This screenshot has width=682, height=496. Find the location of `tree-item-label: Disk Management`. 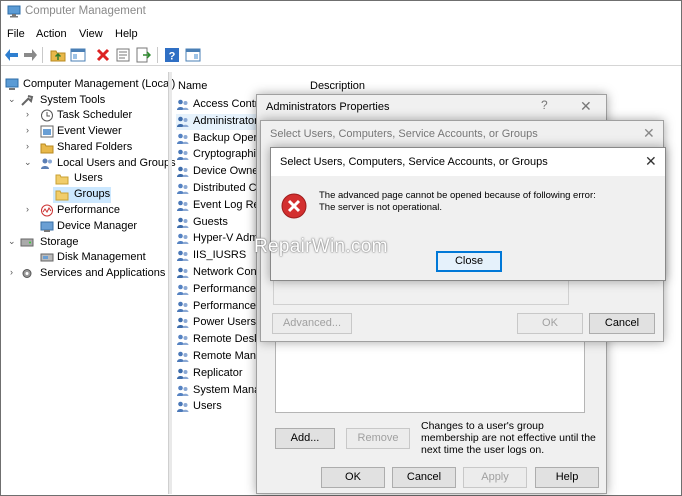

tree-item-label: Disk Management is located at coordinates (101, 257).